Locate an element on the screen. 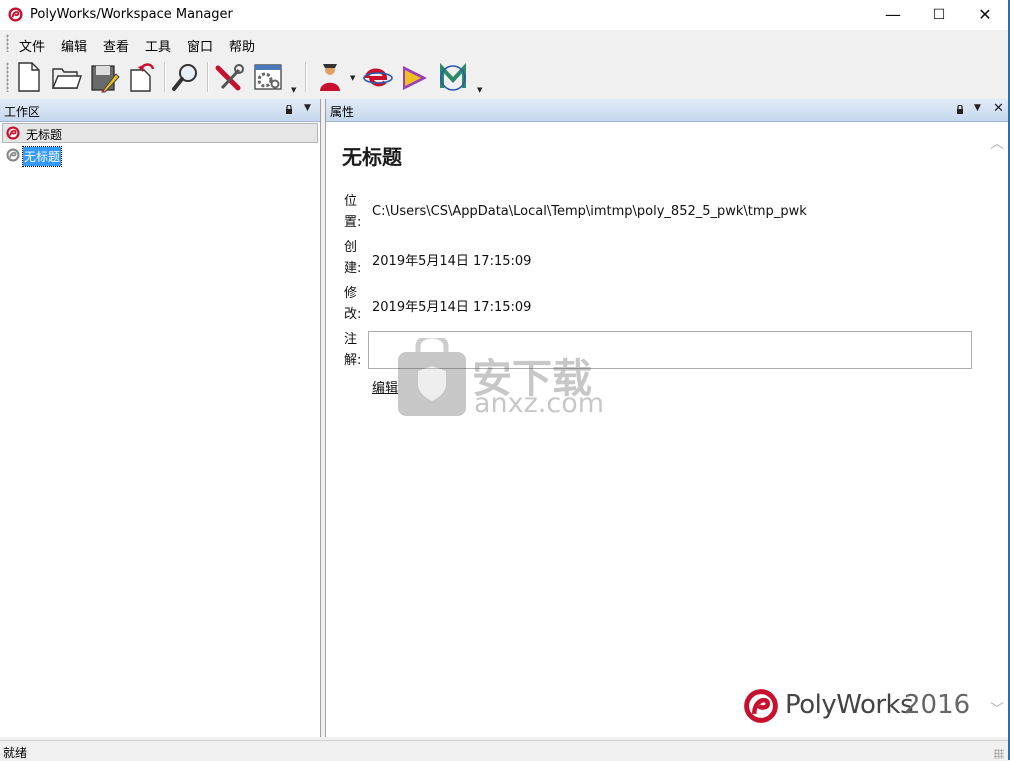 Image resolution: width=1010 pixels, height=761 pixels. open-folder-icon is located at coordinates (66, 77).